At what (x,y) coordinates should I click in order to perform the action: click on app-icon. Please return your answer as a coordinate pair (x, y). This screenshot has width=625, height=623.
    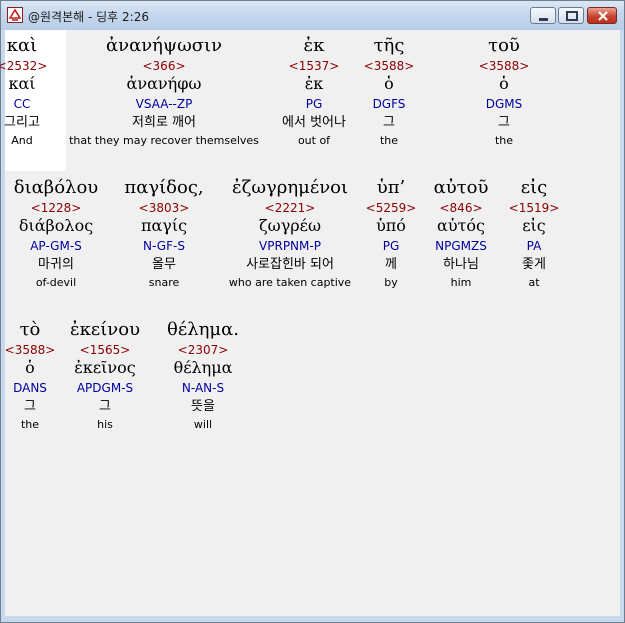
    Looking at the image, I should click on (15, 15).